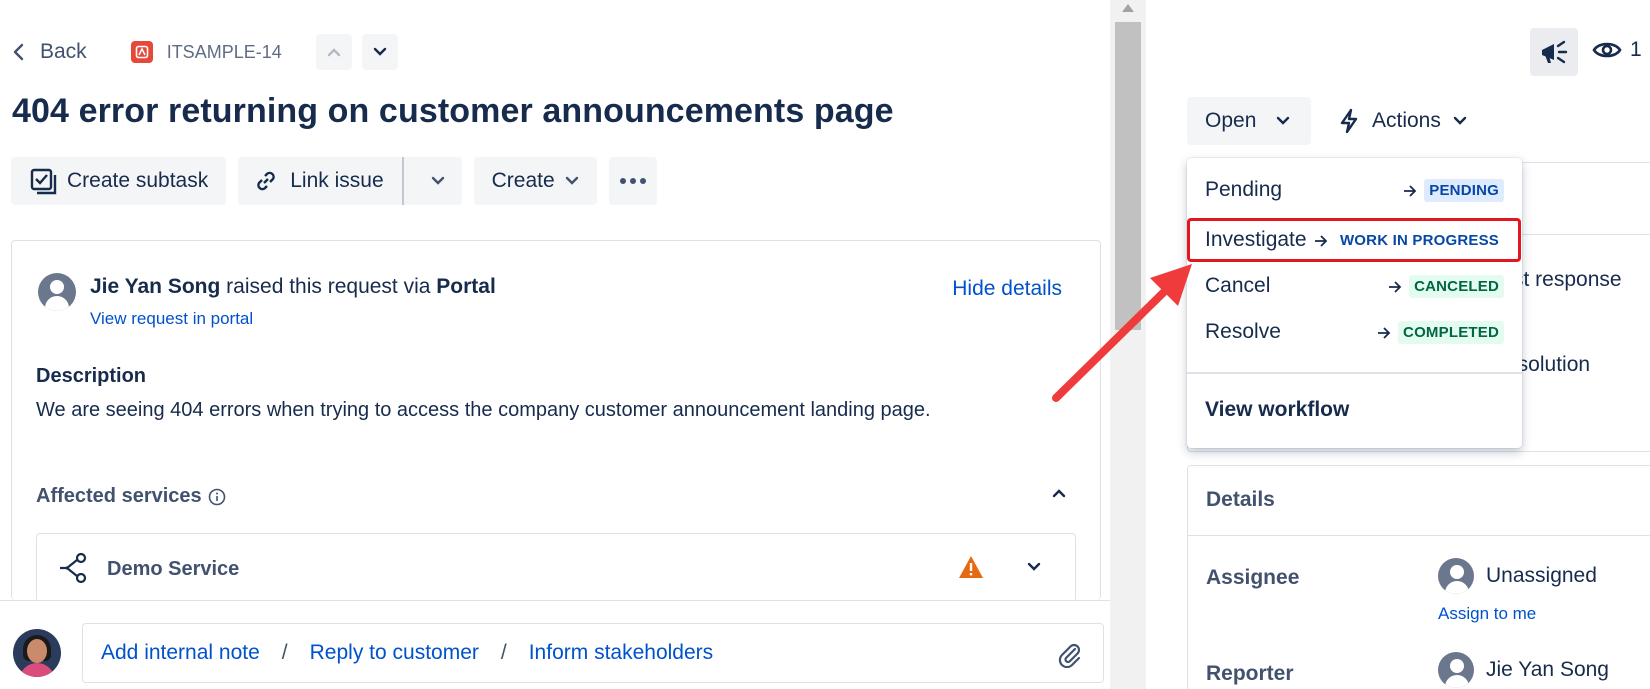 This screenshot has height=689, width=1650. I want to click on status-lozenge: PENDING, so click(1464, 190).